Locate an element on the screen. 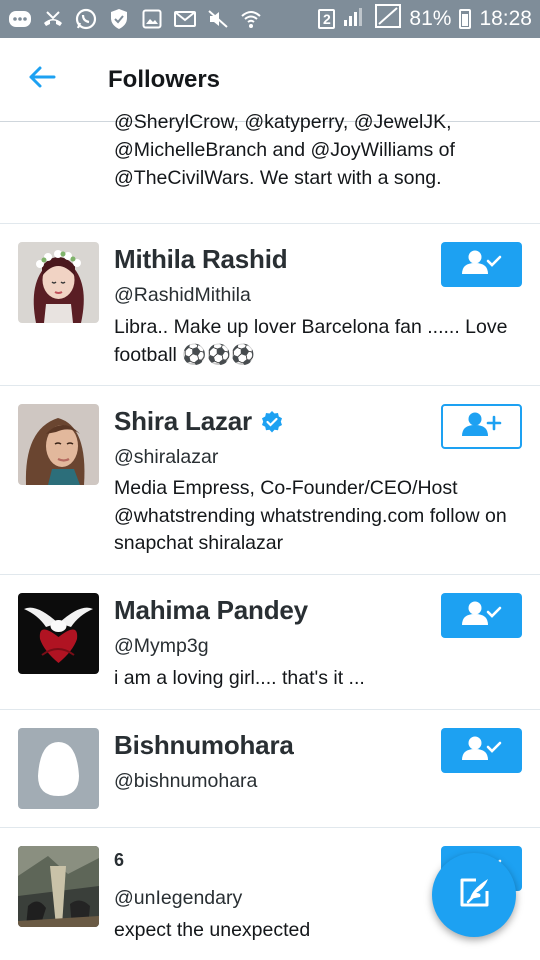 Image resolution: width=540 pixels, height=960 pixels. back-button is located at coordinates (42, 80).